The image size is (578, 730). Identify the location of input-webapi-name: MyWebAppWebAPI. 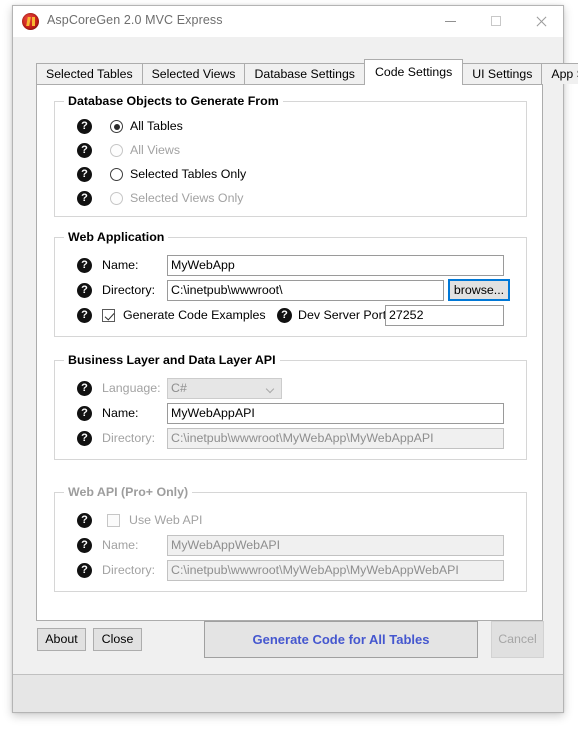
(335, 545).